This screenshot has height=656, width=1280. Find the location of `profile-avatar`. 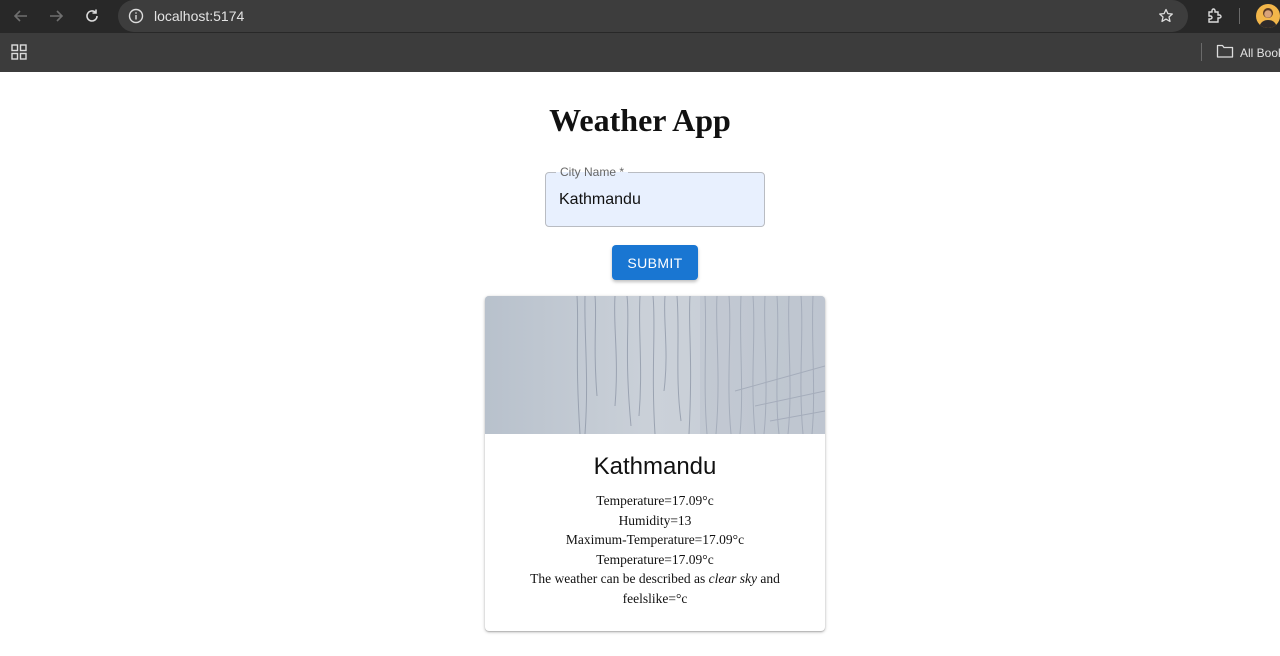

profile-avatar is located at coordinates (1268, 16).